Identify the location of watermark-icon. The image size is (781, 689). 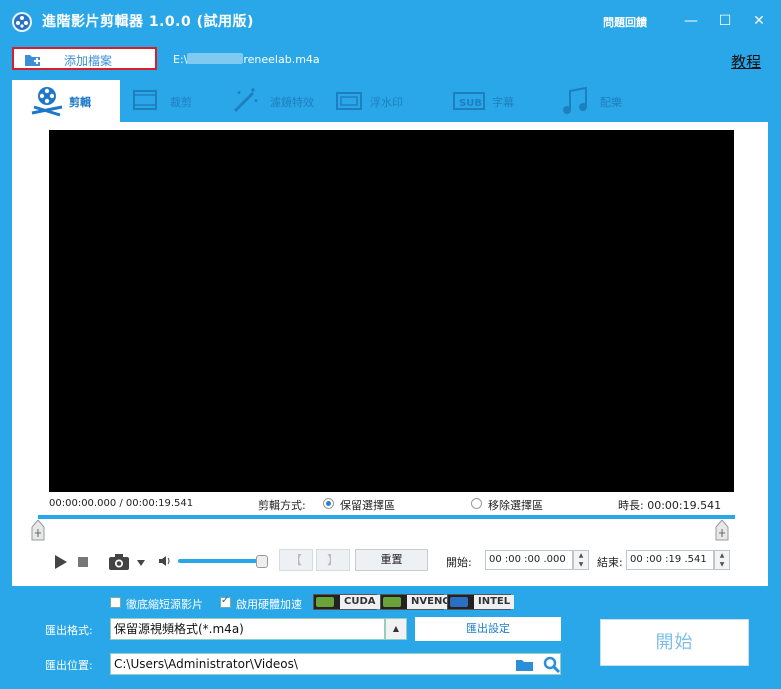
(350, 101).